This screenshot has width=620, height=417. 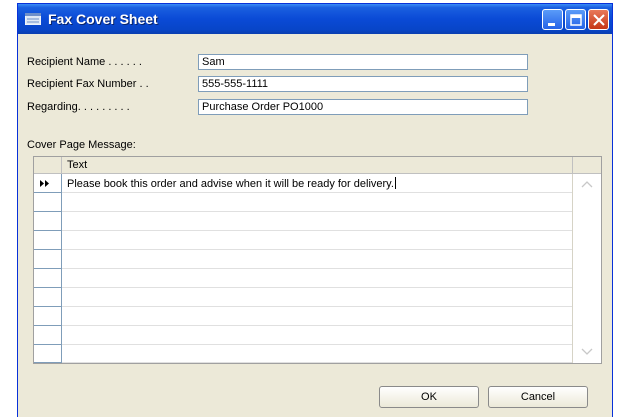 What do you see at coordinates (363, 84) in the screenshot?
I see `recipient-fax-number-field: 555-555-1111` at bounding box center [363, 84].